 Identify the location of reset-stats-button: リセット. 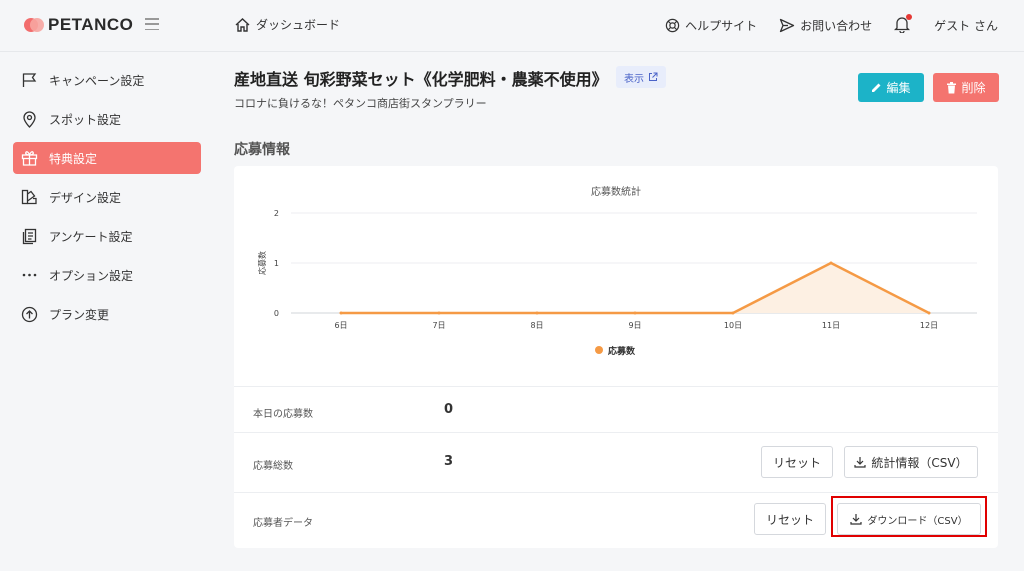
(797, 462).